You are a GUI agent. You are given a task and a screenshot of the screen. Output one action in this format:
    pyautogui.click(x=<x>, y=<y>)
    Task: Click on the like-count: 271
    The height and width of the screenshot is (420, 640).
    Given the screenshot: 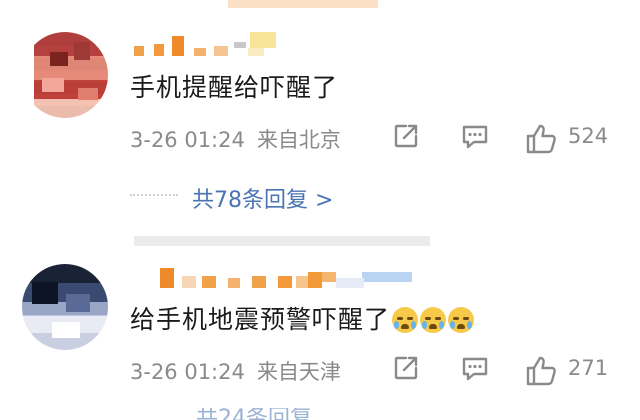 What is the action you would take?
    pyautogui.click(x=588, y=368)
    